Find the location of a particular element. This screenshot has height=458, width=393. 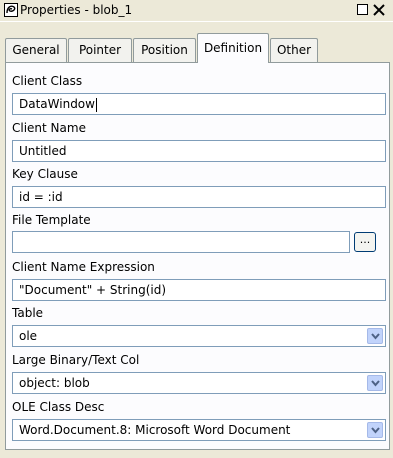

client-class-value: DataWindow is located at coordinates (57, 104).